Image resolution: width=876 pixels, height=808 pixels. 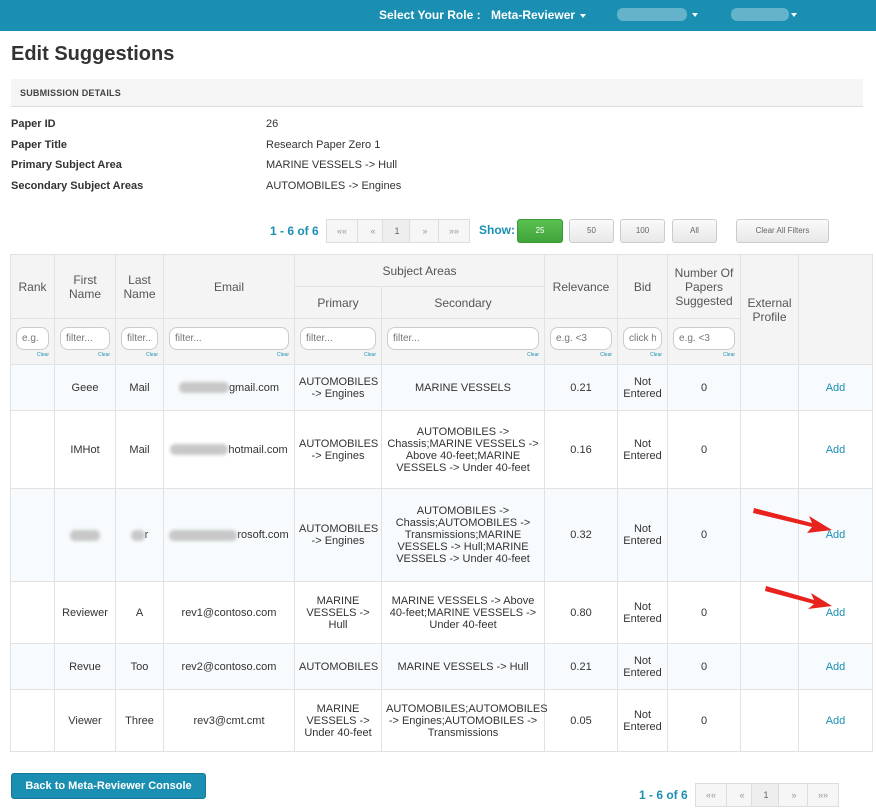 I want to click on filter-cell-secondary: Clear, so click(x=463, y=341).